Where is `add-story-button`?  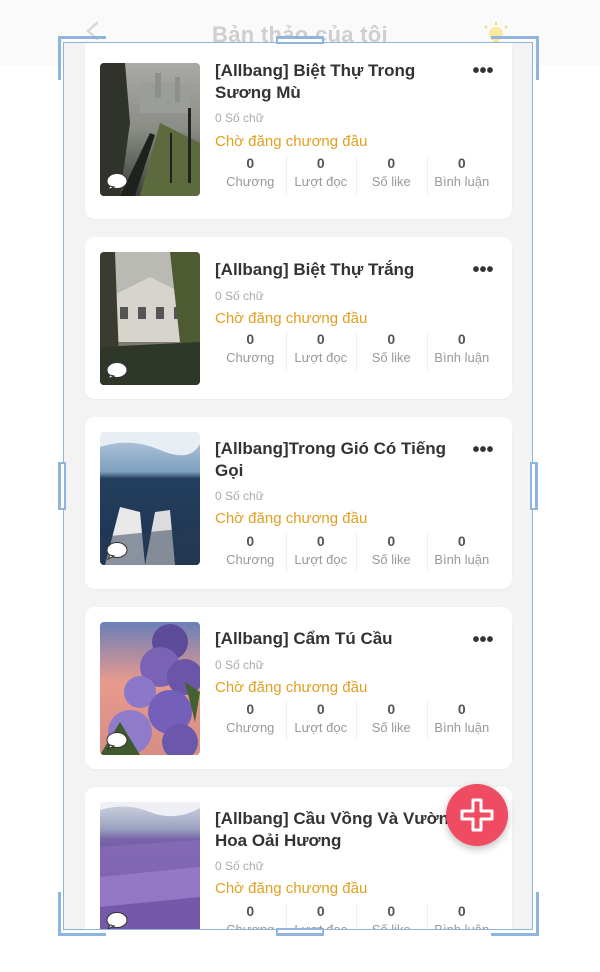 add-story-button is located at coordinates (477, 815).